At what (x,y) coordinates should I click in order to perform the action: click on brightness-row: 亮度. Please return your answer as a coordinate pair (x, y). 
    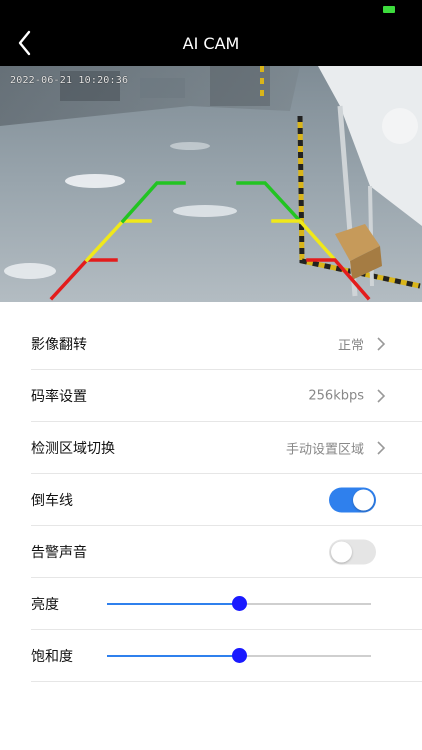
    Looking at the image, I should click on (226, 604).